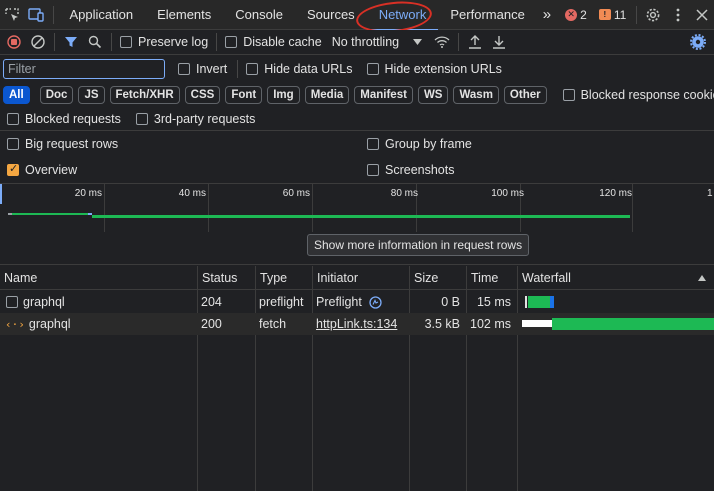 The width and height of the screenshot is (714, 491). Describe the element at coordinates (698, 42) in the screenshot. I see `network-settings-gear-icon` at that location.